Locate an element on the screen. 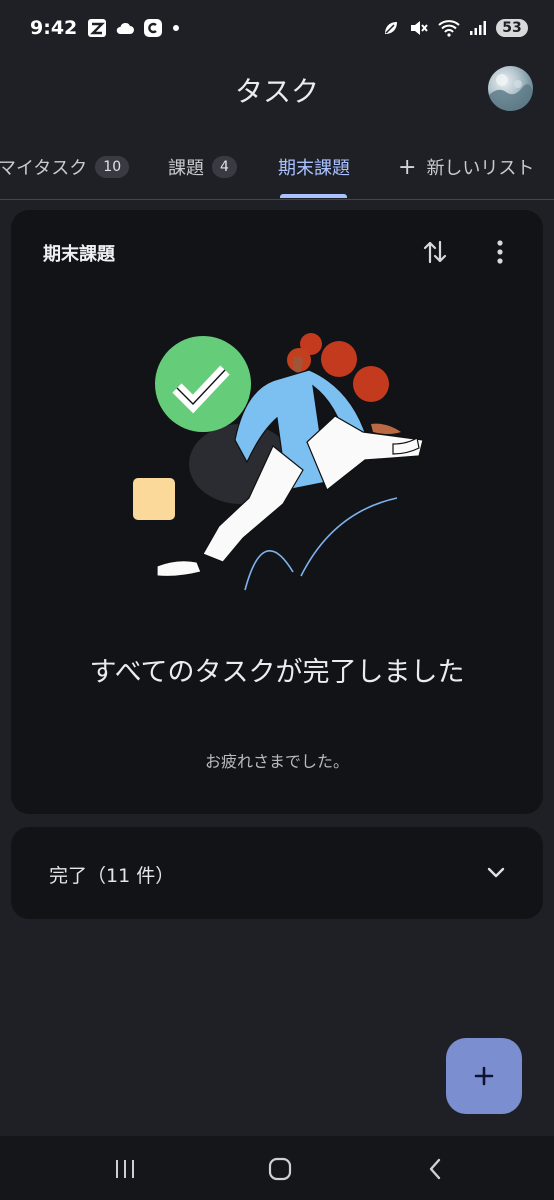 The width and height of the screenshot is (554, 1200). back-button is located at coordinates (435, 1169).